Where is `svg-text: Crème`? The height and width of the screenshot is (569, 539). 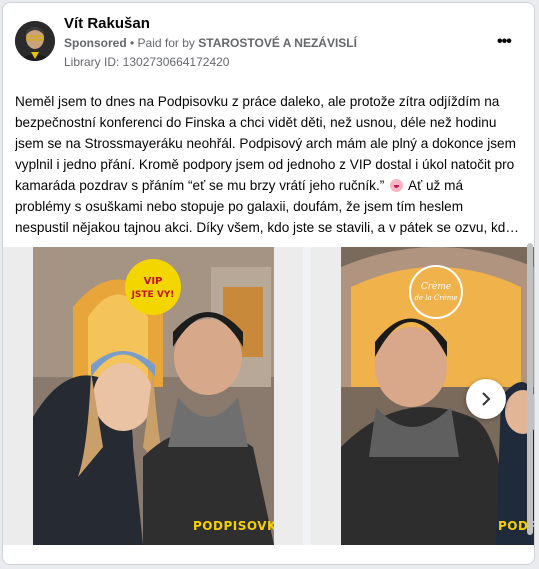 svg-text: Crème is located at coordinates (436, 286).